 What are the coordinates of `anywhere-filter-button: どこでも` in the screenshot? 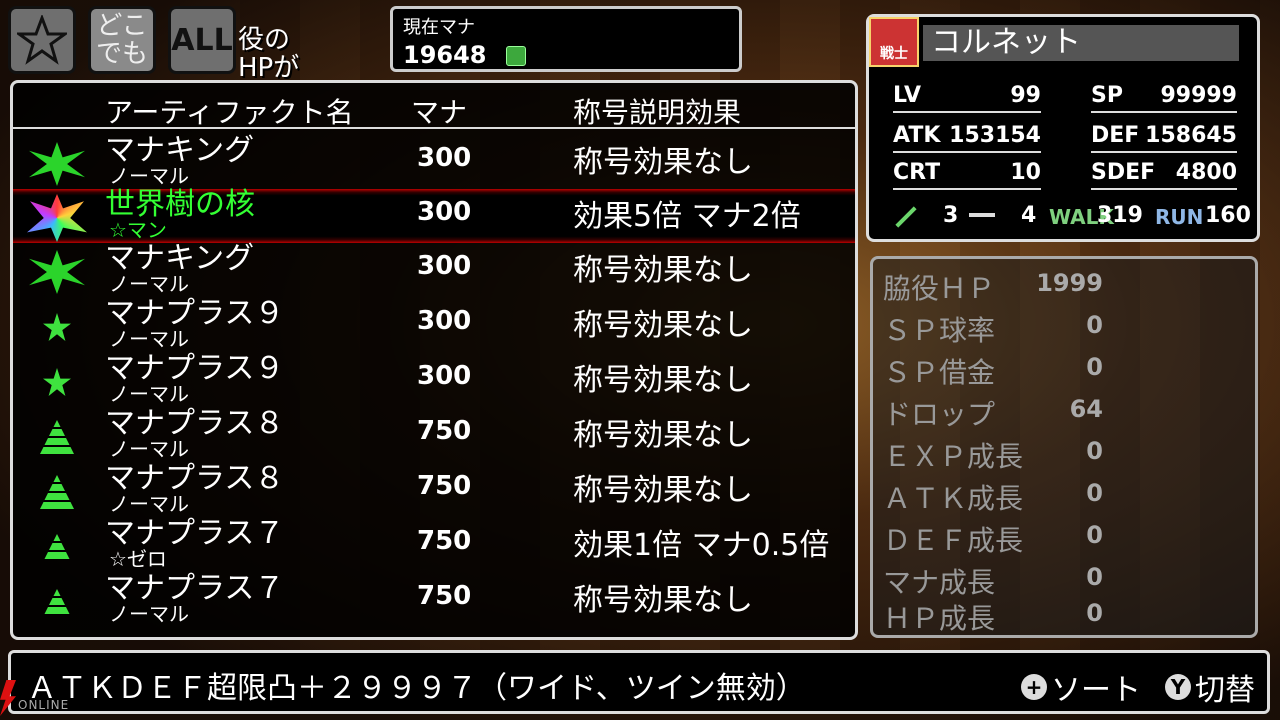 It's located at (122, 40).